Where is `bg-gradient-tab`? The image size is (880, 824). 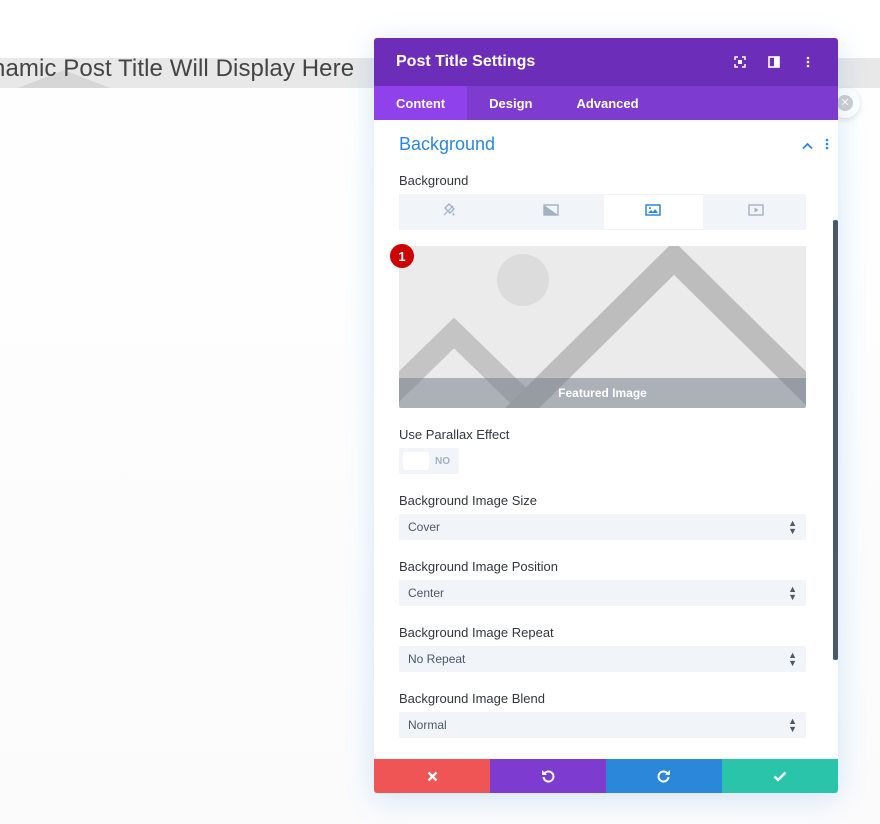
bg-gradient-tab is located at coordinates (550, 212).